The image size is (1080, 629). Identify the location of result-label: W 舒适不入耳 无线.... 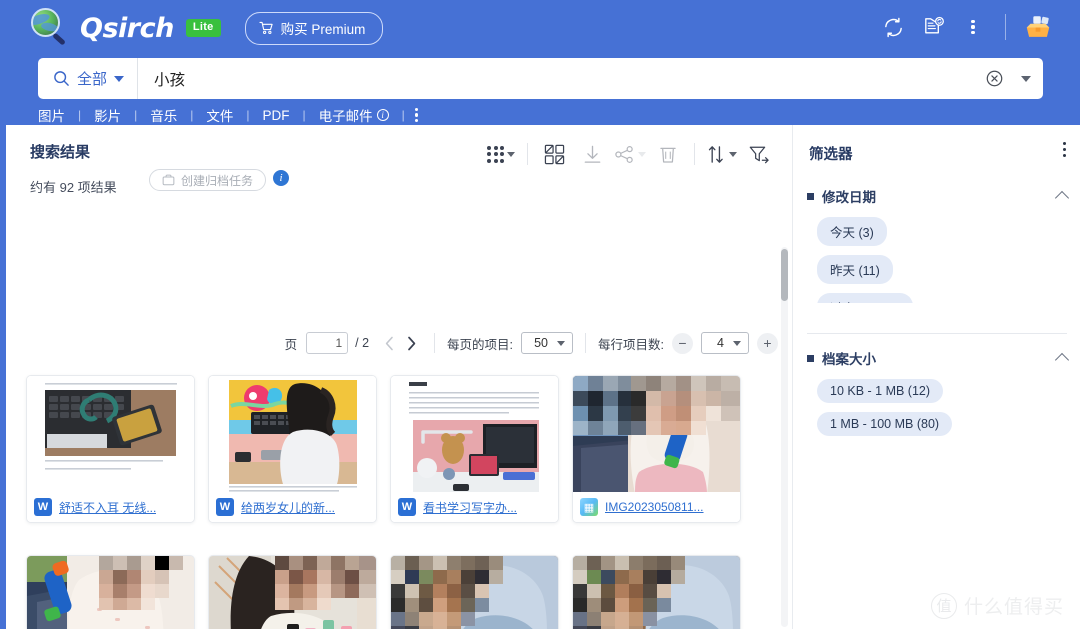
(110, 507).